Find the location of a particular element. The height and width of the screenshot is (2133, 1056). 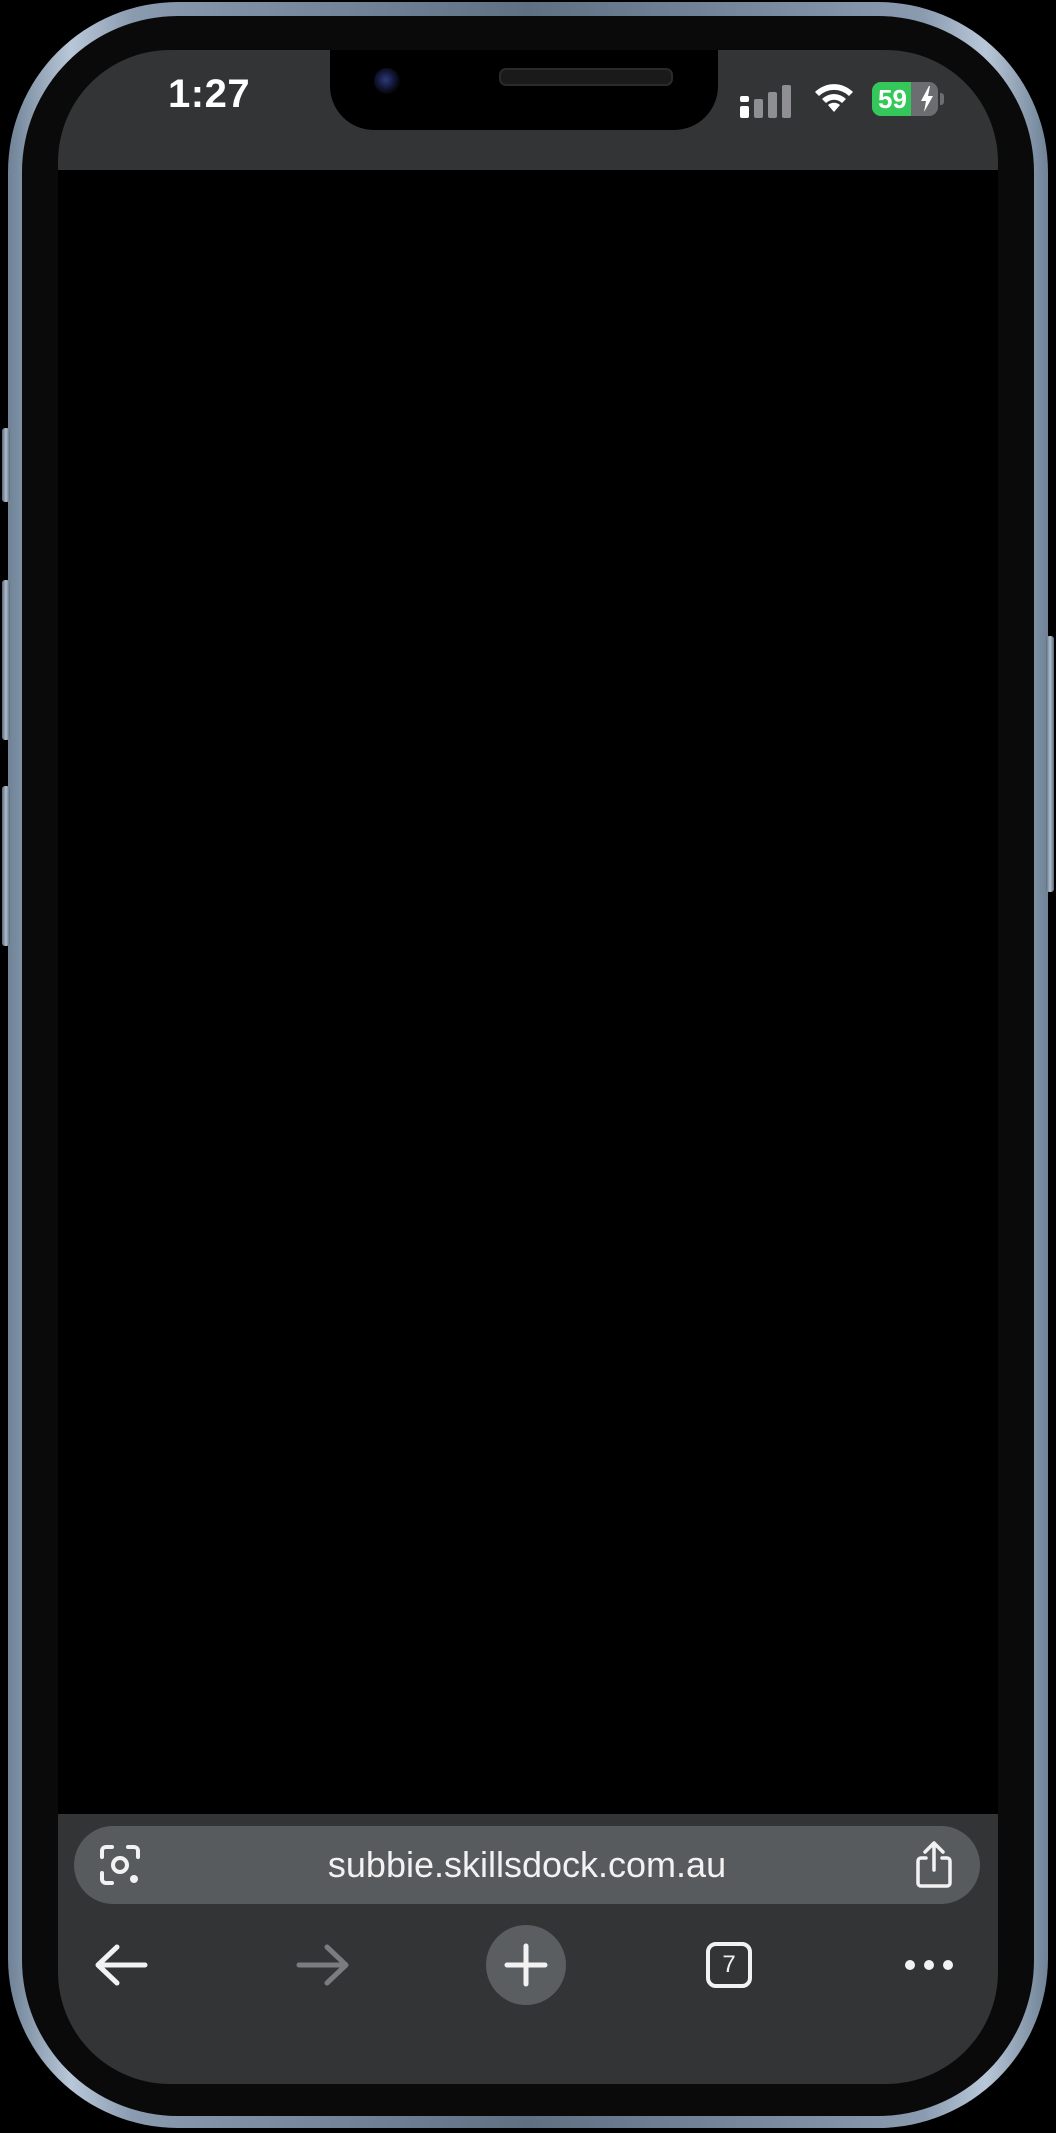

more-options-button is located at coordinates (929, 1965).